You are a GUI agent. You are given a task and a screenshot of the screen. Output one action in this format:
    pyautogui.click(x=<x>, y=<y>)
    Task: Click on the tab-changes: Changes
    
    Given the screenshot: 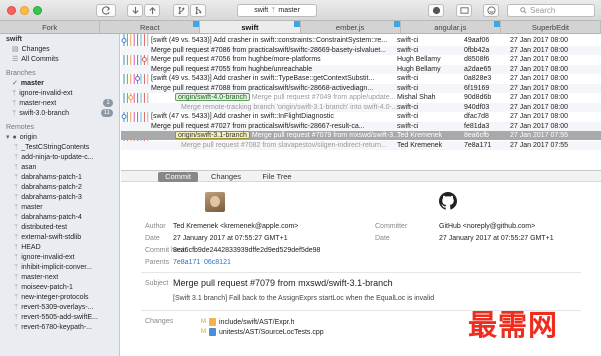 What is the action you would take?
    pyautogui.click(x=226, y=177)
    